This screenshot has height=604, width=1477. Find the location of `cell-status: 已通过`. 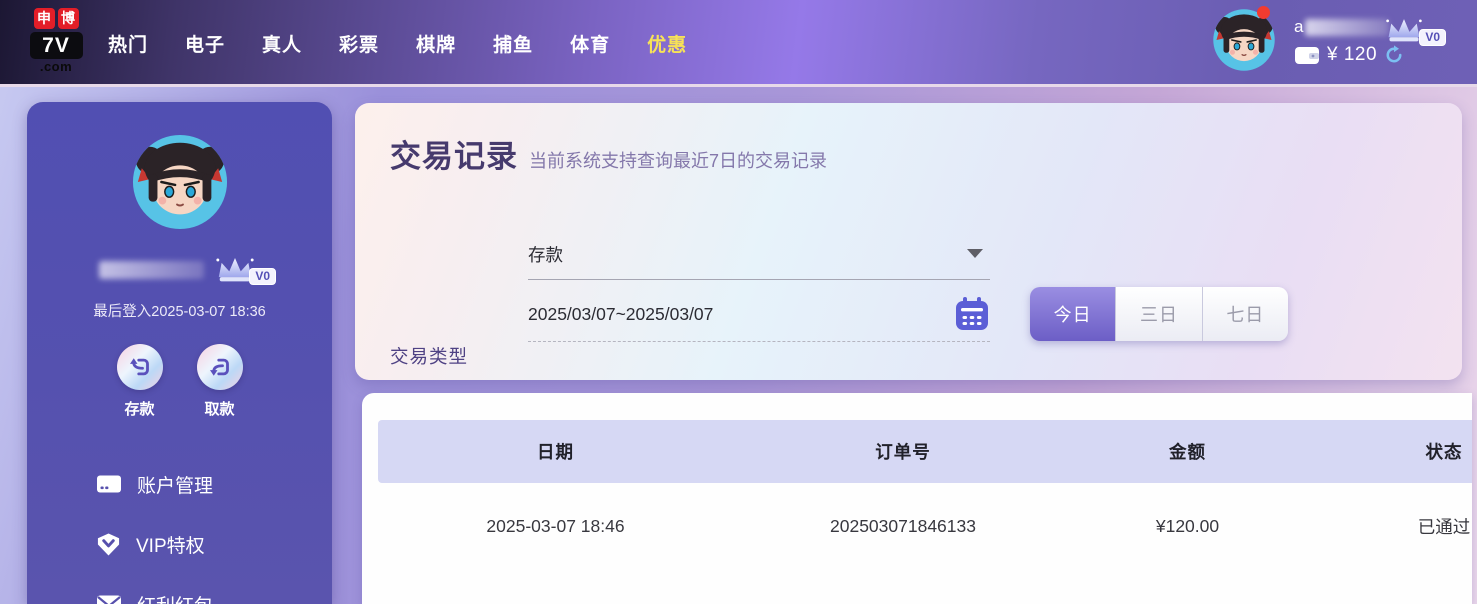

cell-status: 已通过 is located at coordinates (1444, 526).